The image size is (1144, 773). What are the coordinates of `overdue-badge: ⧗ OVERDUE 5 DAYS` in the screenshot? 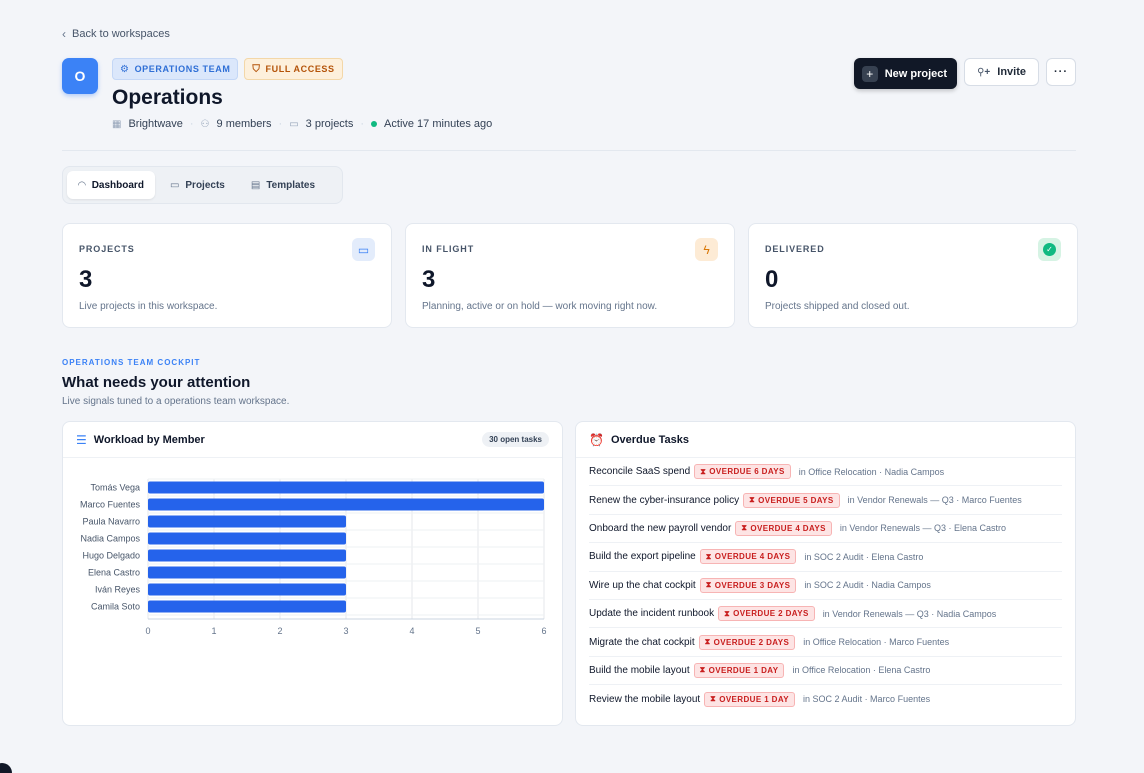 It's located at (791, 500).